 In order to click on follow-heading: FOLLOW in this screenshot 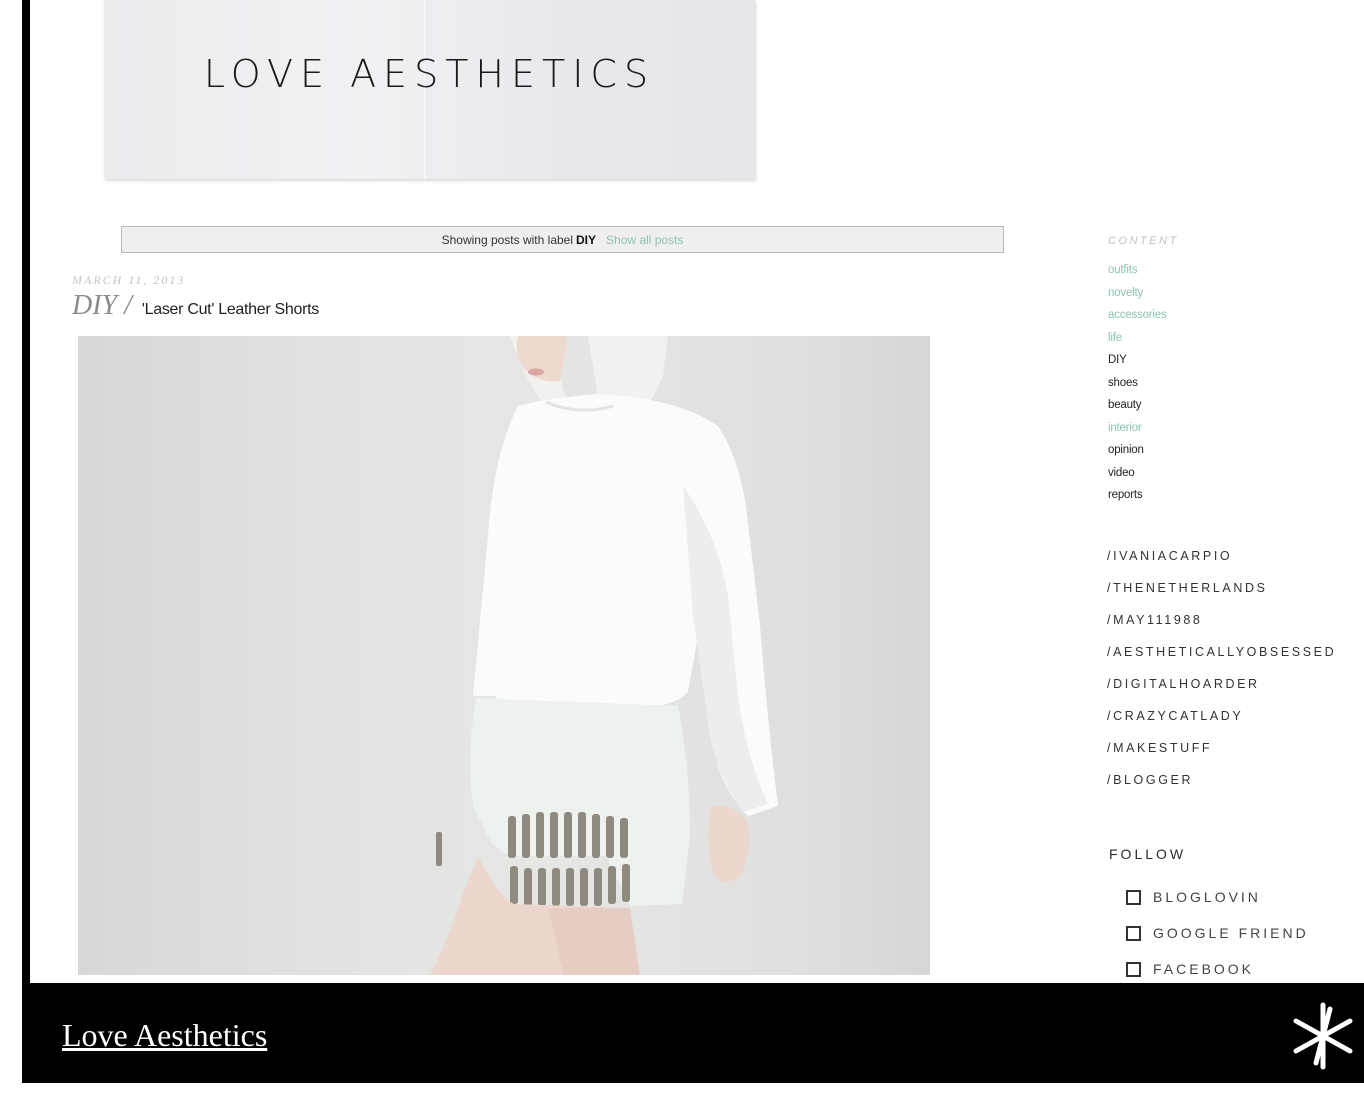, I will do `click(1148, 854)`.